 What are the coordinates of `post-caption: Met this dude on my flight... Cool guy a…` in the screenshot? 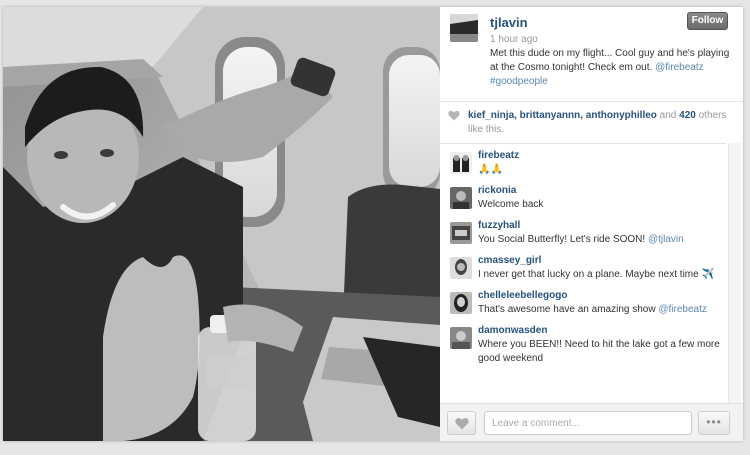 It's located at (610, 68).